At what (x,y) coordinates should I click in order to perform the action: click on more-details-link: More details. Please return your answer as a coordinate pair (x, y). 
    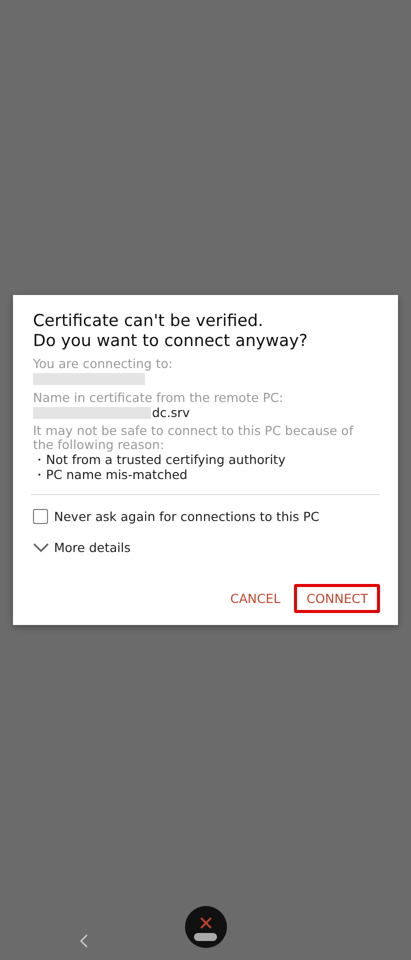
    Looking at the image, I should click on (92, 547).